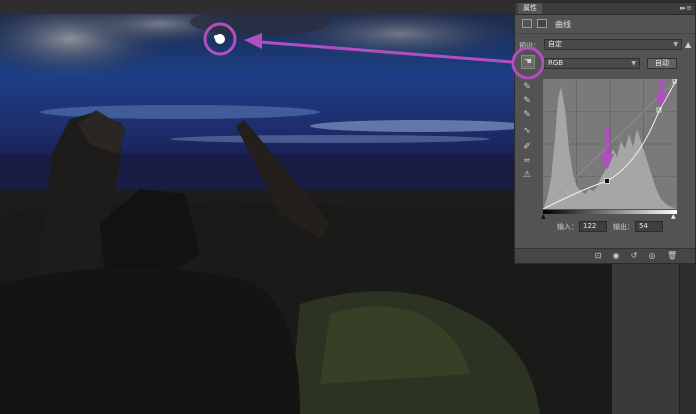 The height and width of the screenshot is (414, 696). Describe the element at coordinates (649, 226) in the screenshot. I see `output-field: 54` at that location.